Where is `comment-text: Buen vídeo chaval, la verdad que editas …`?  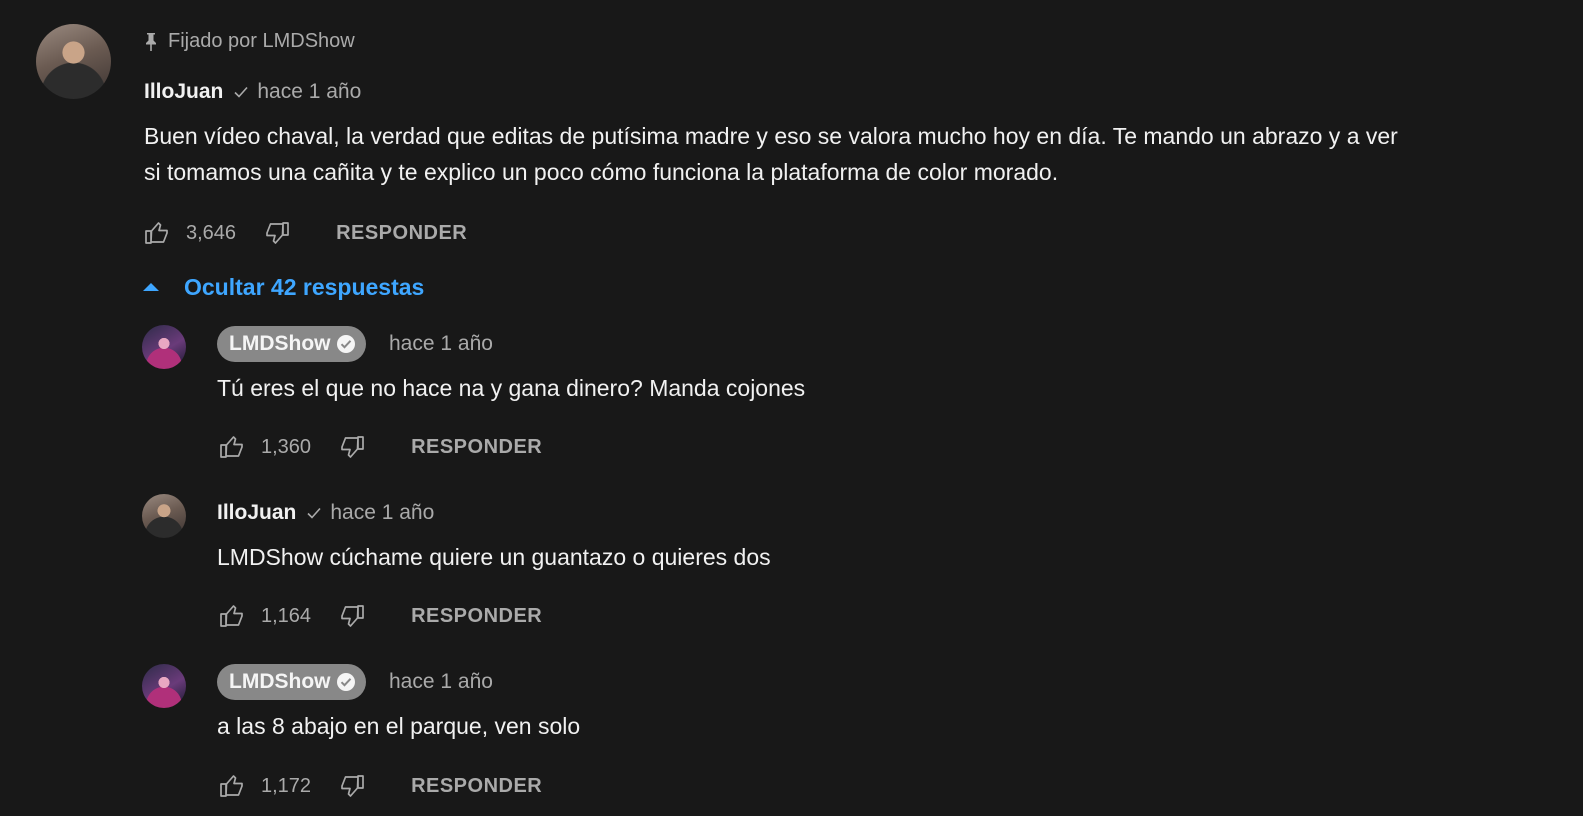
comment-text: Buen vídeo chaval, la verdad que editas … is located at coordinates (854, 154).